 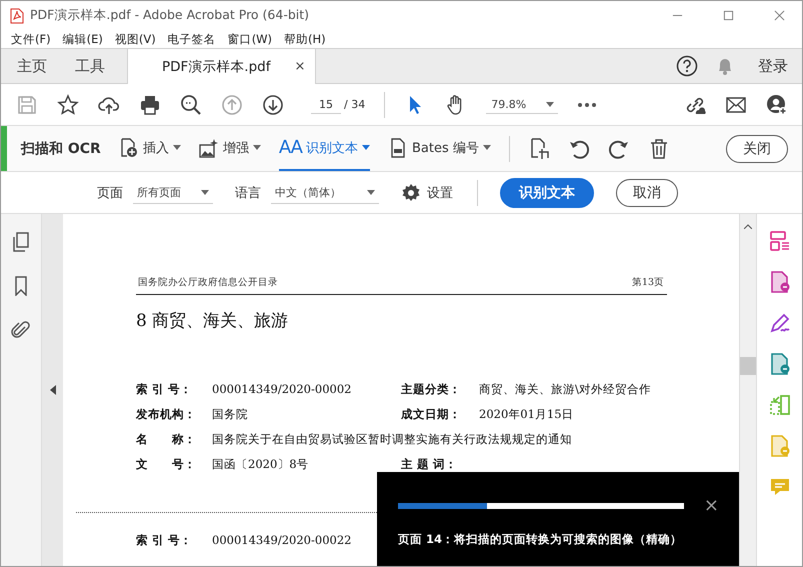 What do you see at coordinates (17, 16) in the screenshot?
I see `pdf-file-icon` at bounding box center [17, 16].